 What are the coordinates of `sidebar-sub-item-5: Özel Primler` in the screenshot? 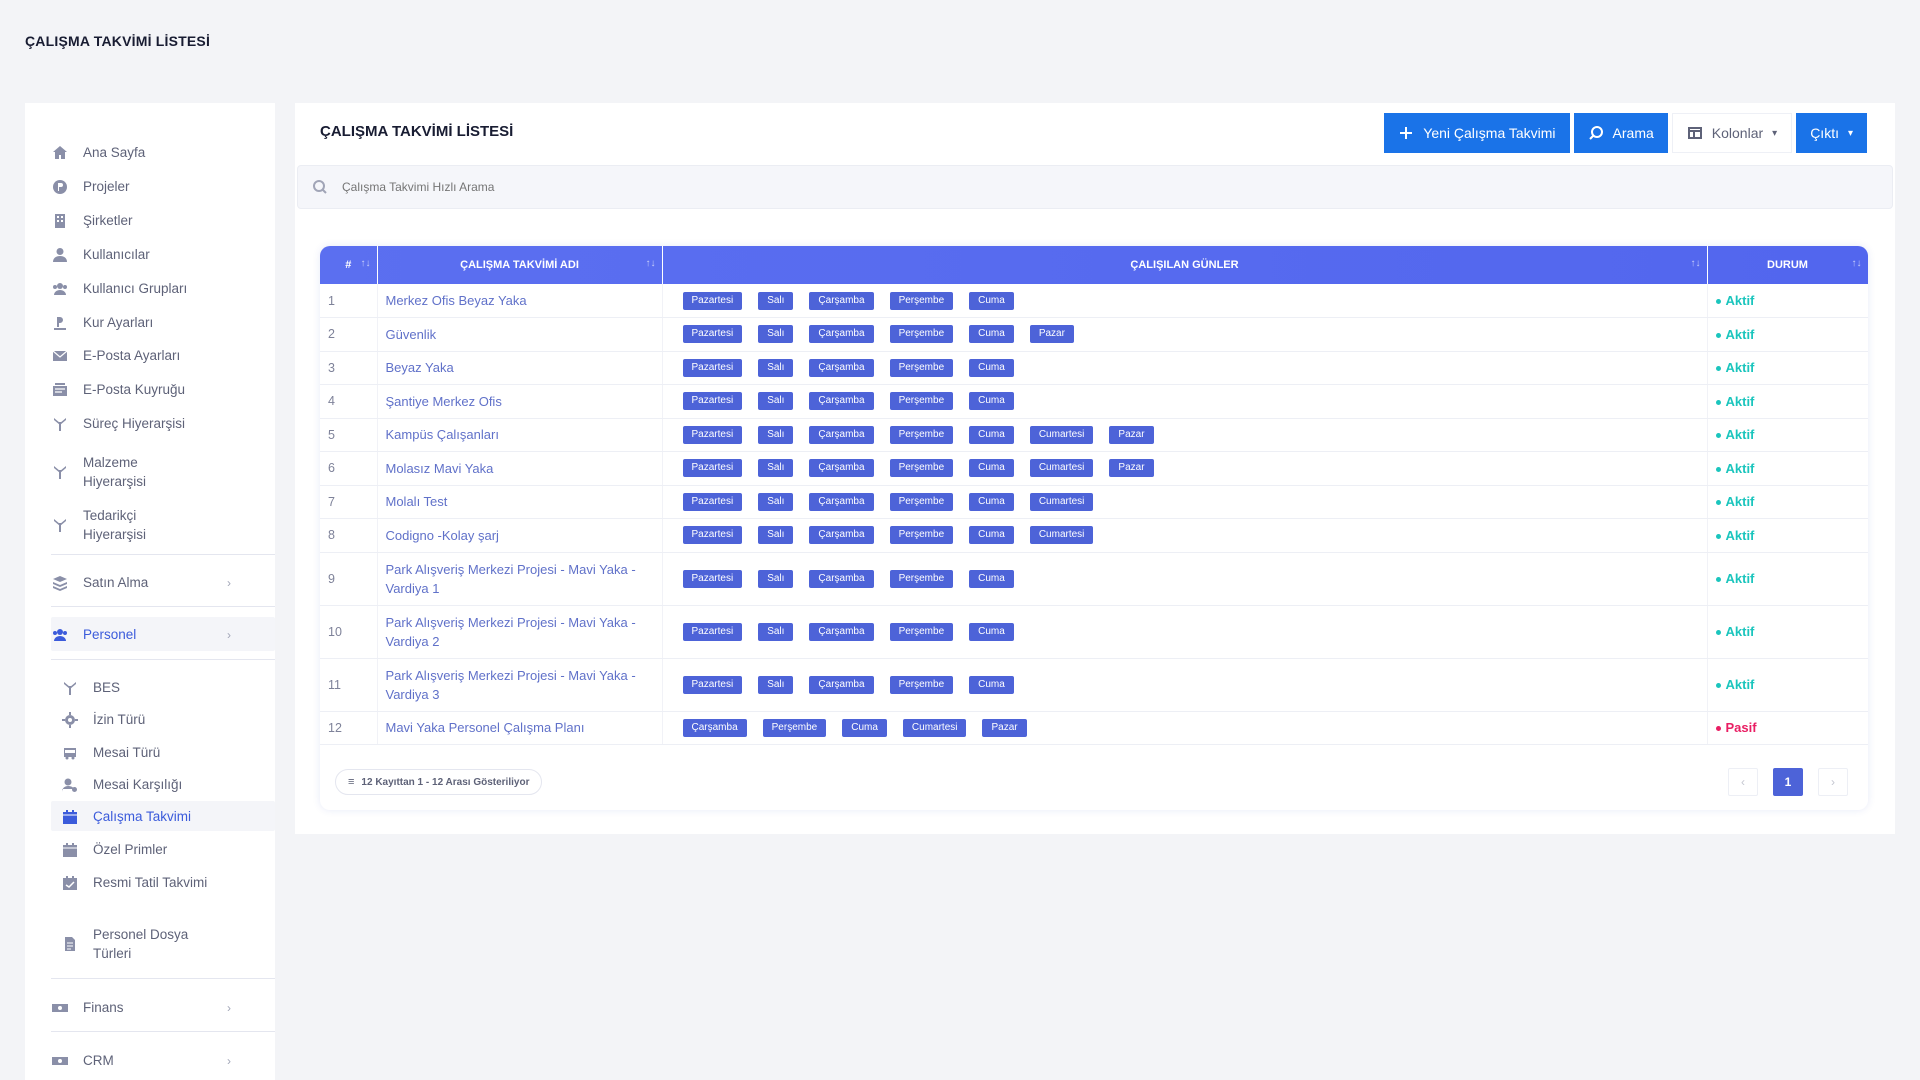 It's located at (161, 849).